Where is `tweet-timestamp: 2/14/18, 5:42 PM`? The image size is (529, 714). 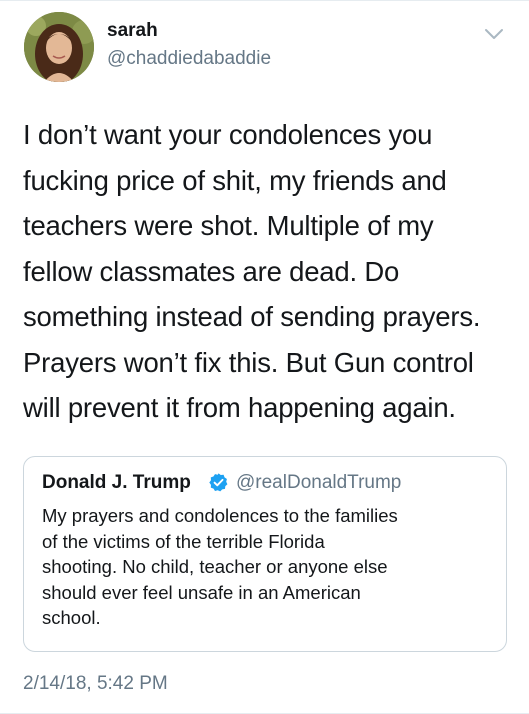 tweet-timestamp: 2/14/18, 5:42 PM is located at coordinates (95, 684).